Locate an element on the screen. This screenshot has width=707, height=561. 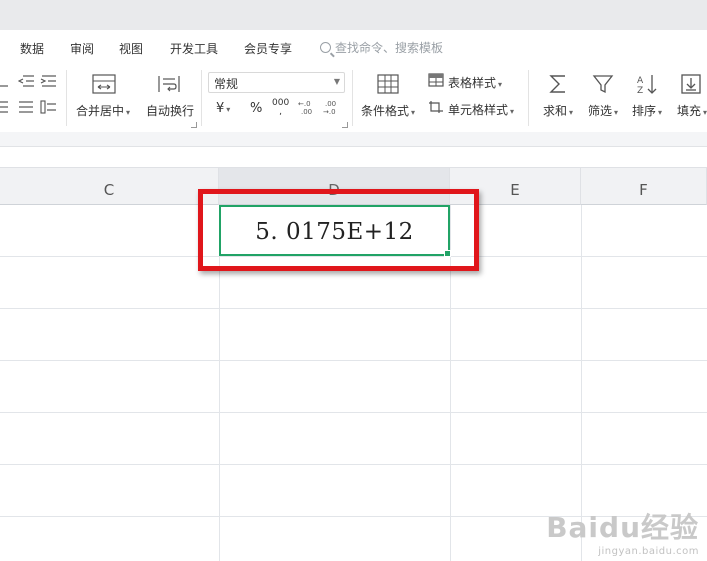
command-search: 查找命令、搜索模板 is located at coordinates (381, 47).